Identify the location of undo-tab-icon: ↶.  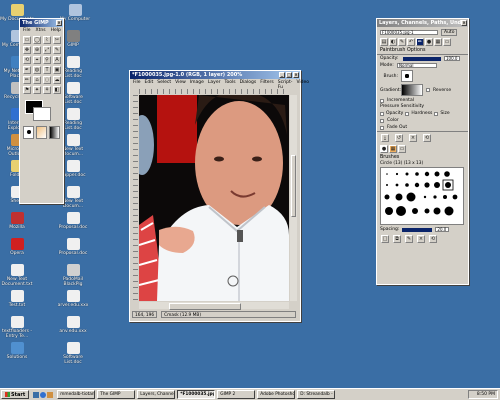
(411, 42).